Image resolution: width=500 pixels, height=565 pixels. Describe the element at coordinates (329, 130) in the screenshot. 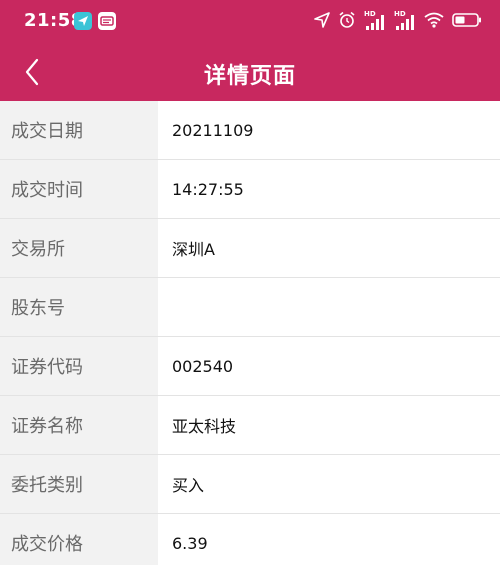

I see `row-value: 20211109` at that location.